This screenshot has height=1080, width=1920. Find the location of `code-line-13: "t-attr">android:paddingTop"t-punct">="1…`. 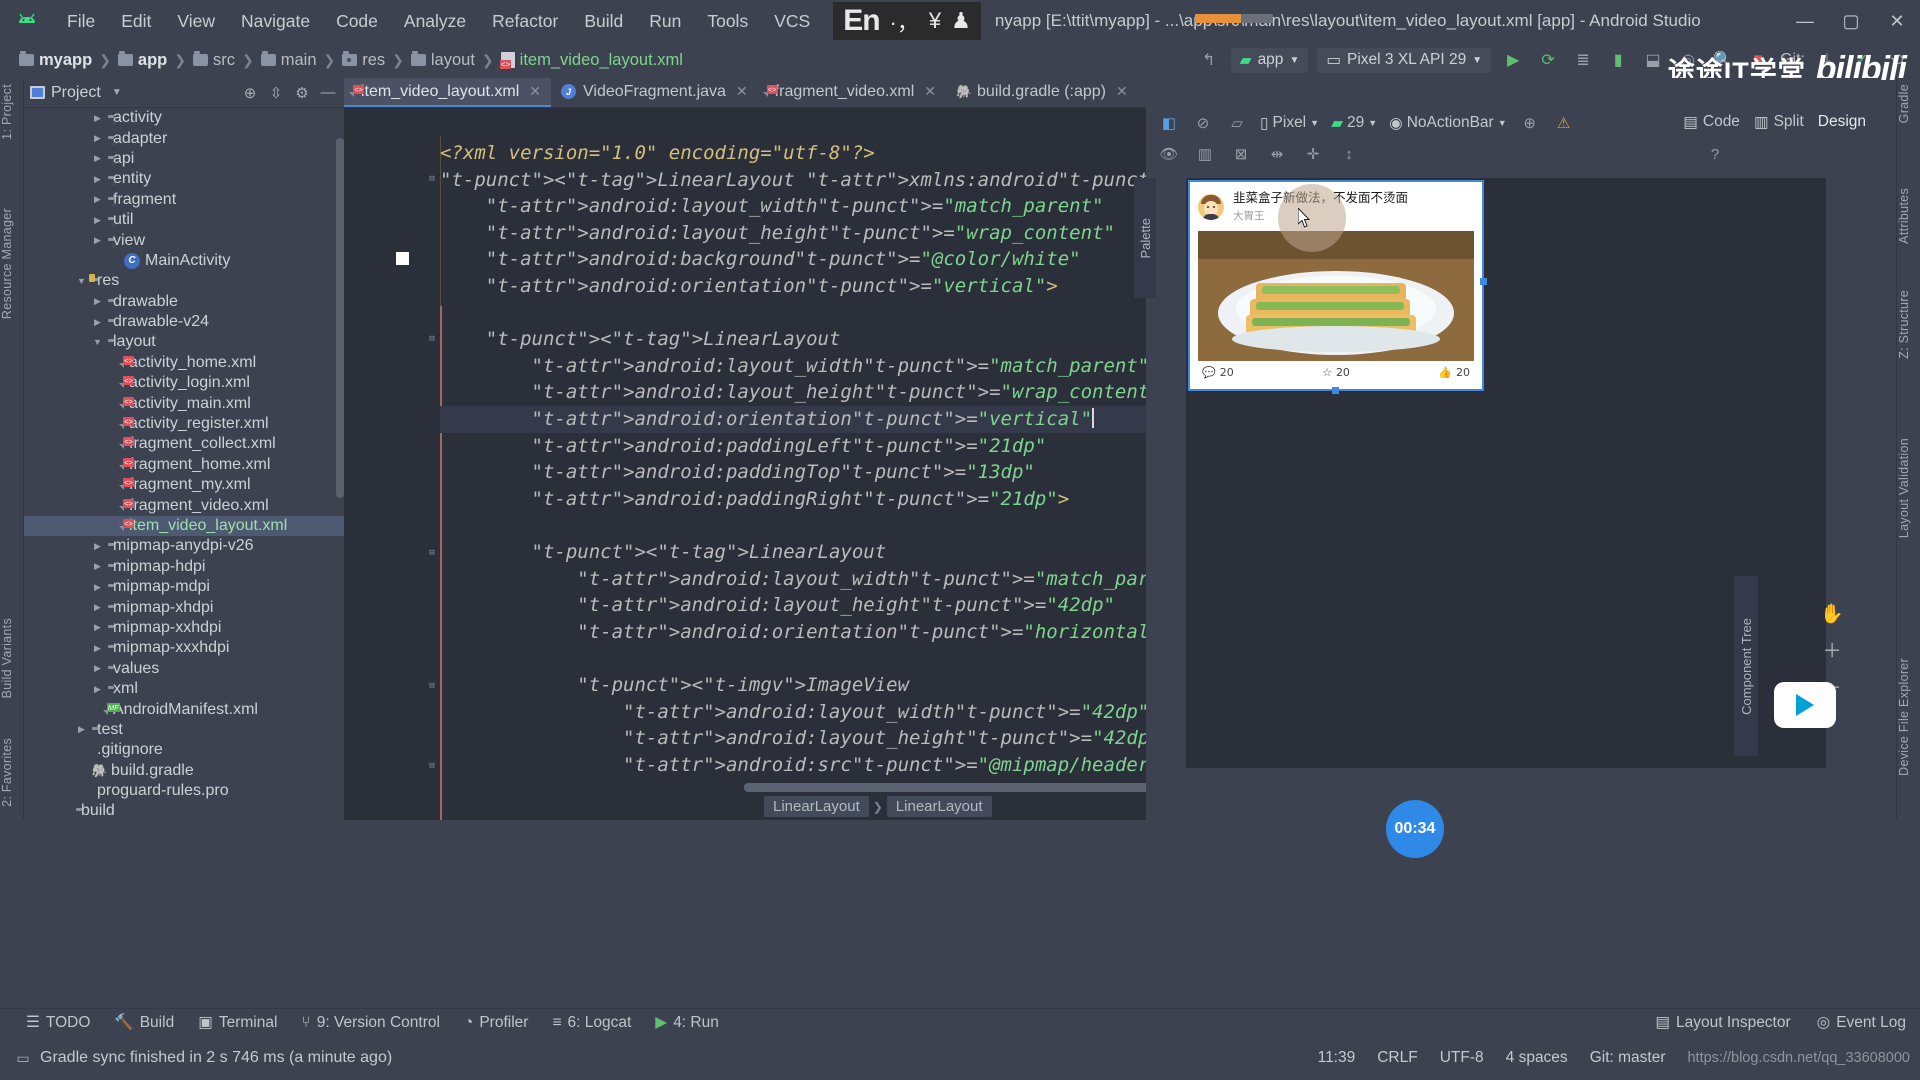

code-line-13: "t-attr">android:paddingTop"t-punct">="1… is located at coordinates (737, 472).